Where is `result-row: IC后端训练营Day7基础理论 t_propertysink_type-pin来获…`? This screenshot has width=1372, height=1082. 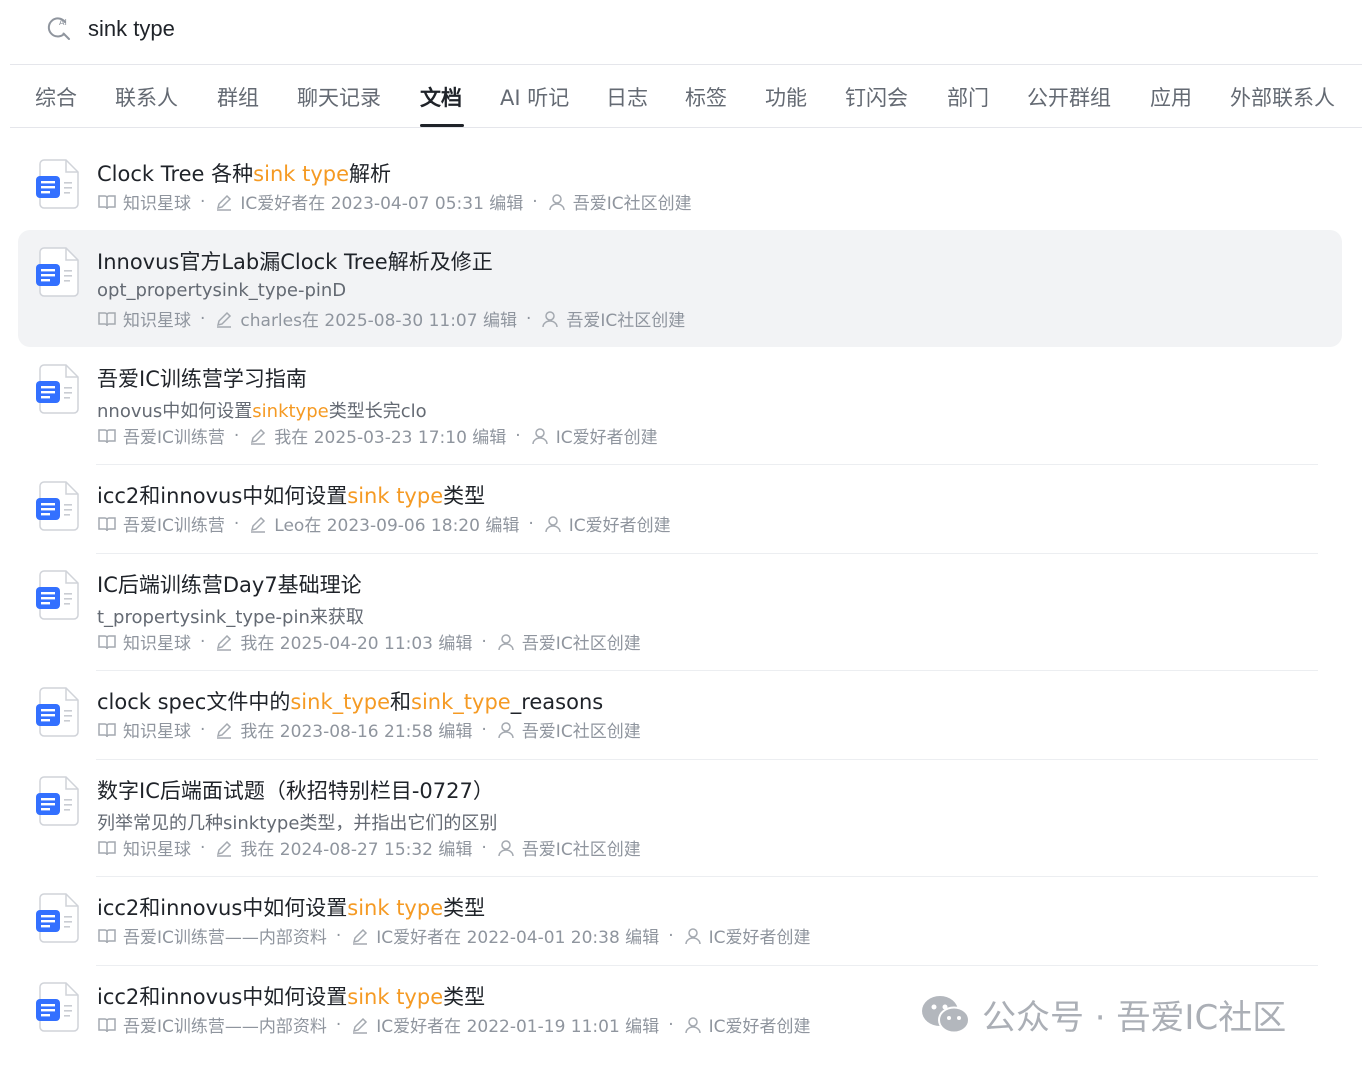
result-row: IC后端训练营Day7基础理论 t_propertysink_type-pin来获… is located at coordinates (680, 611).